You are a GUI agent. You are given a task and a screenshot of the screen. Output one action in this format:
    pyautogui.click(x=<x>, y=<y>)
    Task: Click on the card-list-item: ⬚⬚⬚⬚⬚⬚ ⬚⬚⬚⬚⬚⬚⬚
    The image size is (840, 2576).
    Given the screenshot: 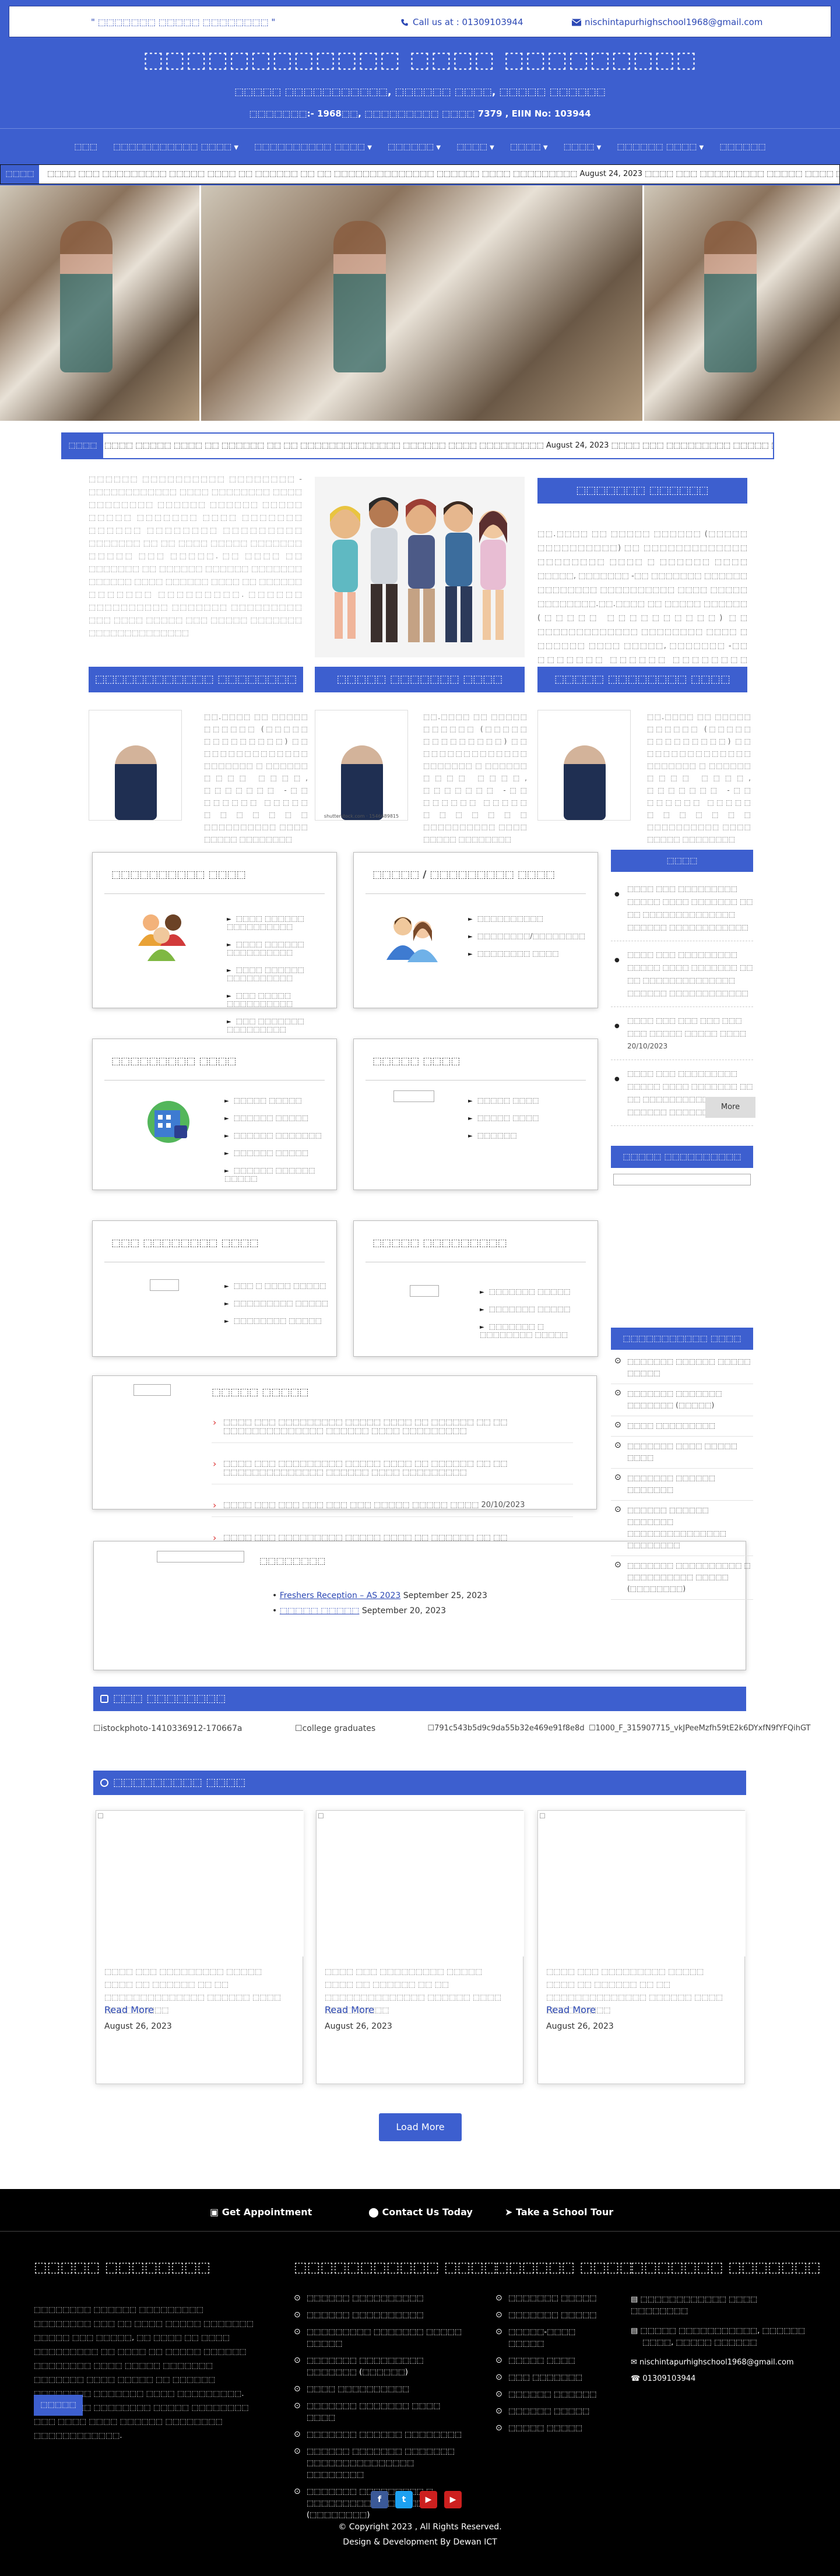 What is the action you would take?
    pyautogui.click(x=280, y=1135)
    